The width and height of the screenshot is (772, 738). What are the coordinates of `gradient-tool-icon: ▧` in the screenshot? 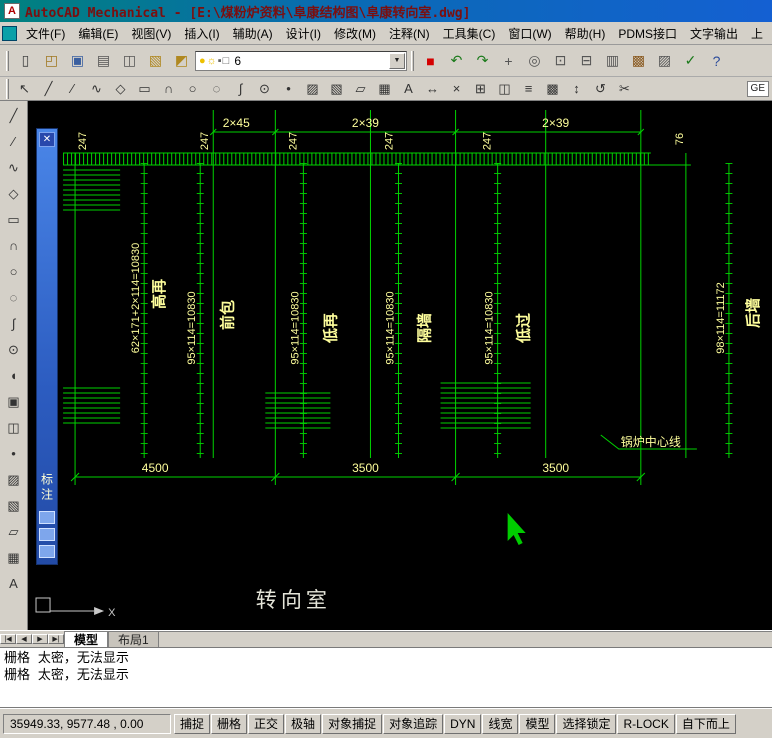 It's located at (14, 505).